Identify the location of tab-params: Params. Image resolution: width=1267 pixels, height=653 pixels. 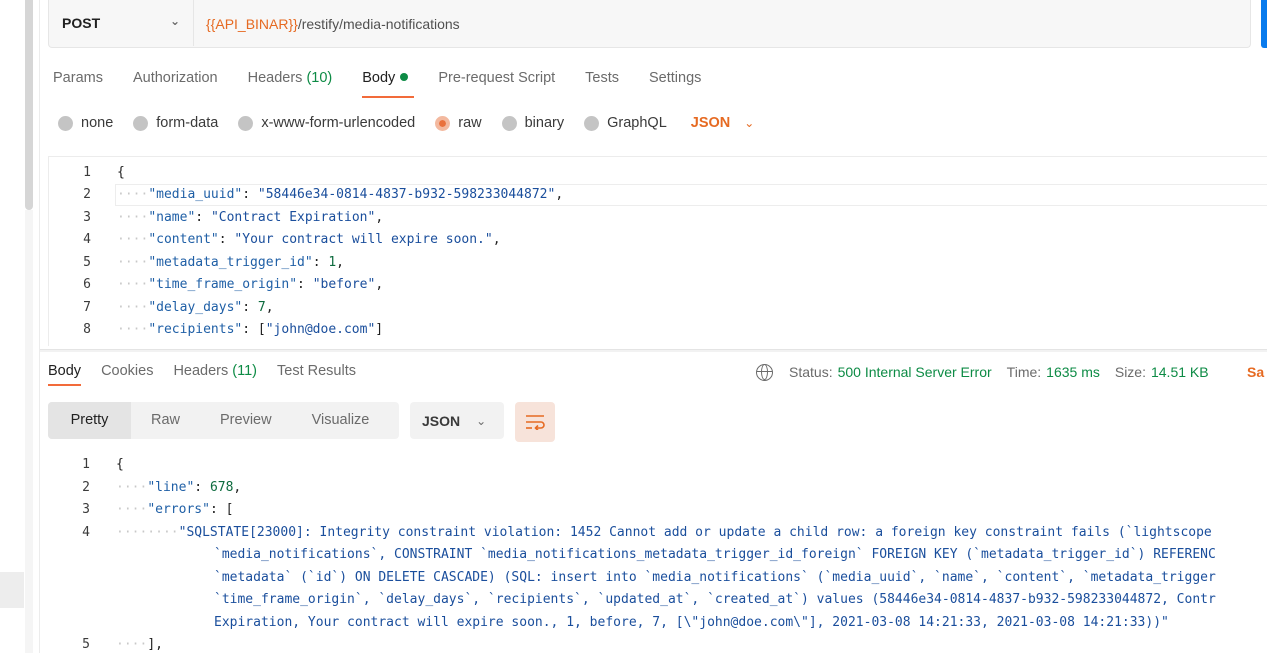
(78, 82).